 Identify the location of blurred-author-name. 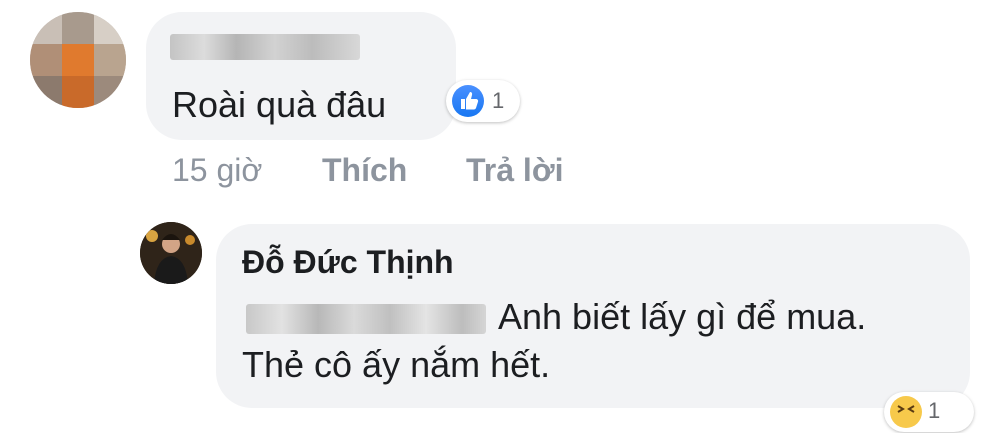
(265, 47).